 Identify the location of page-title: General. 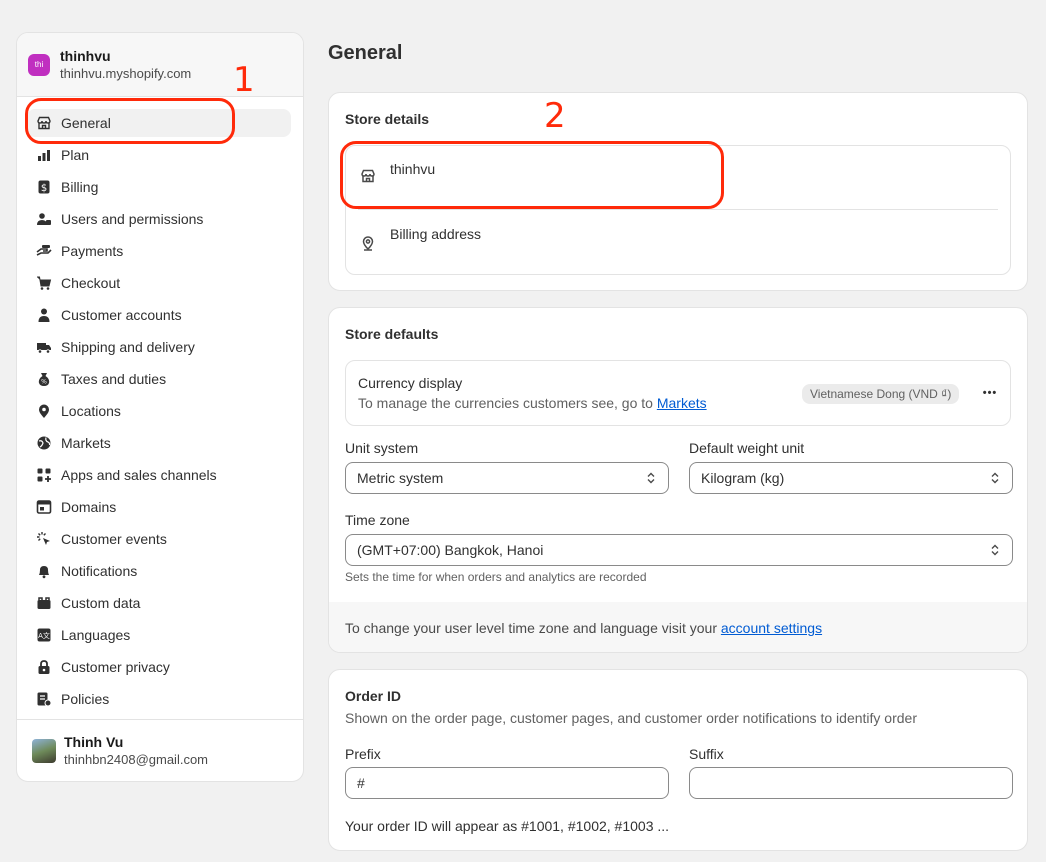
(365, 53).